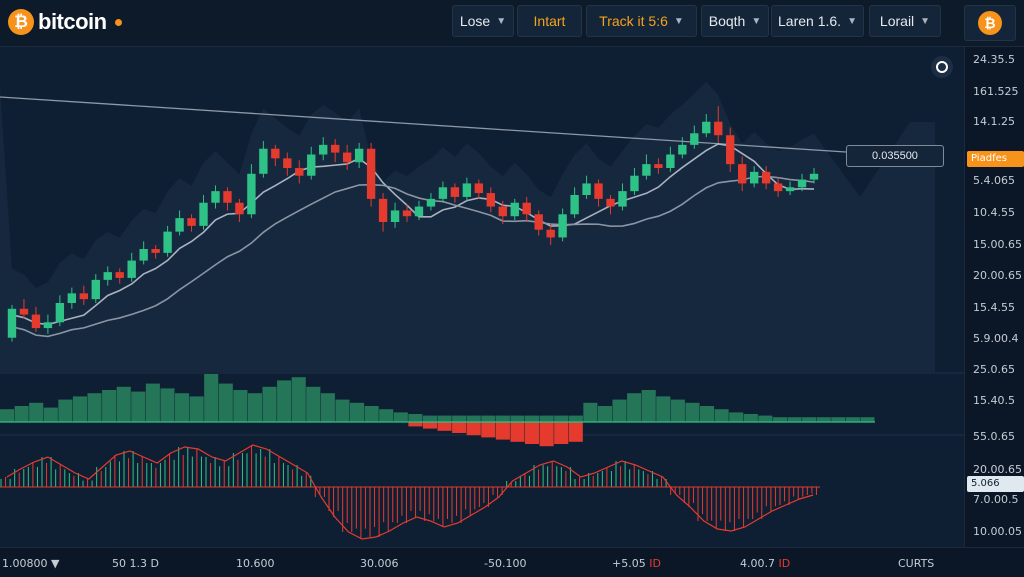  Describe the element at coordinates (994, 436) in the screenshot. I see `price-axis-label: 55.0.65` at that location.